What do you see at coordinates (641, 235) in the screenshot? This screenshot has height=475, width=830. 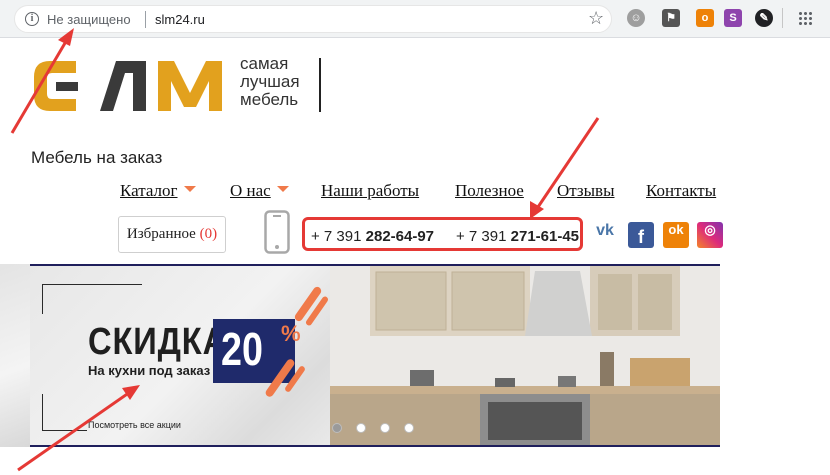 I see `facebook-icon: f` at bounding box center [641, 235].